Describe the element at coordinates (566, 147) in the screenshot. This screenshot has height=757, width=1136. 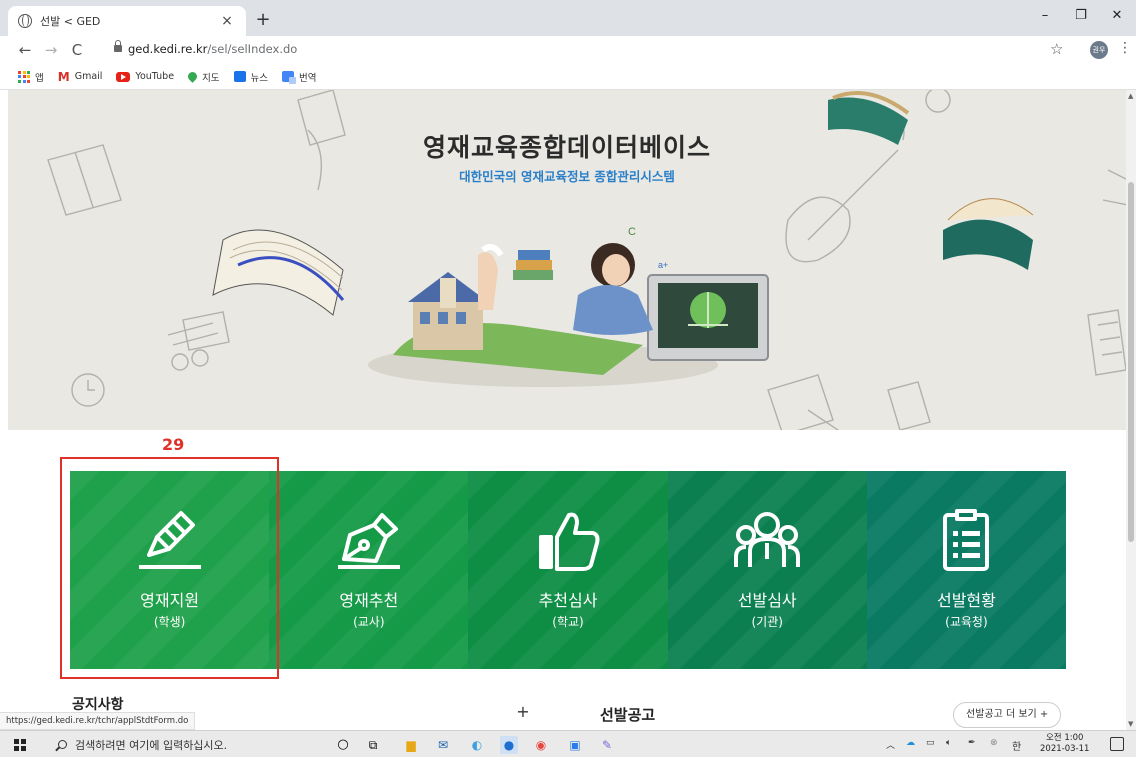
I see `hero-title: 영재교육종합데이터베이스` at that location.